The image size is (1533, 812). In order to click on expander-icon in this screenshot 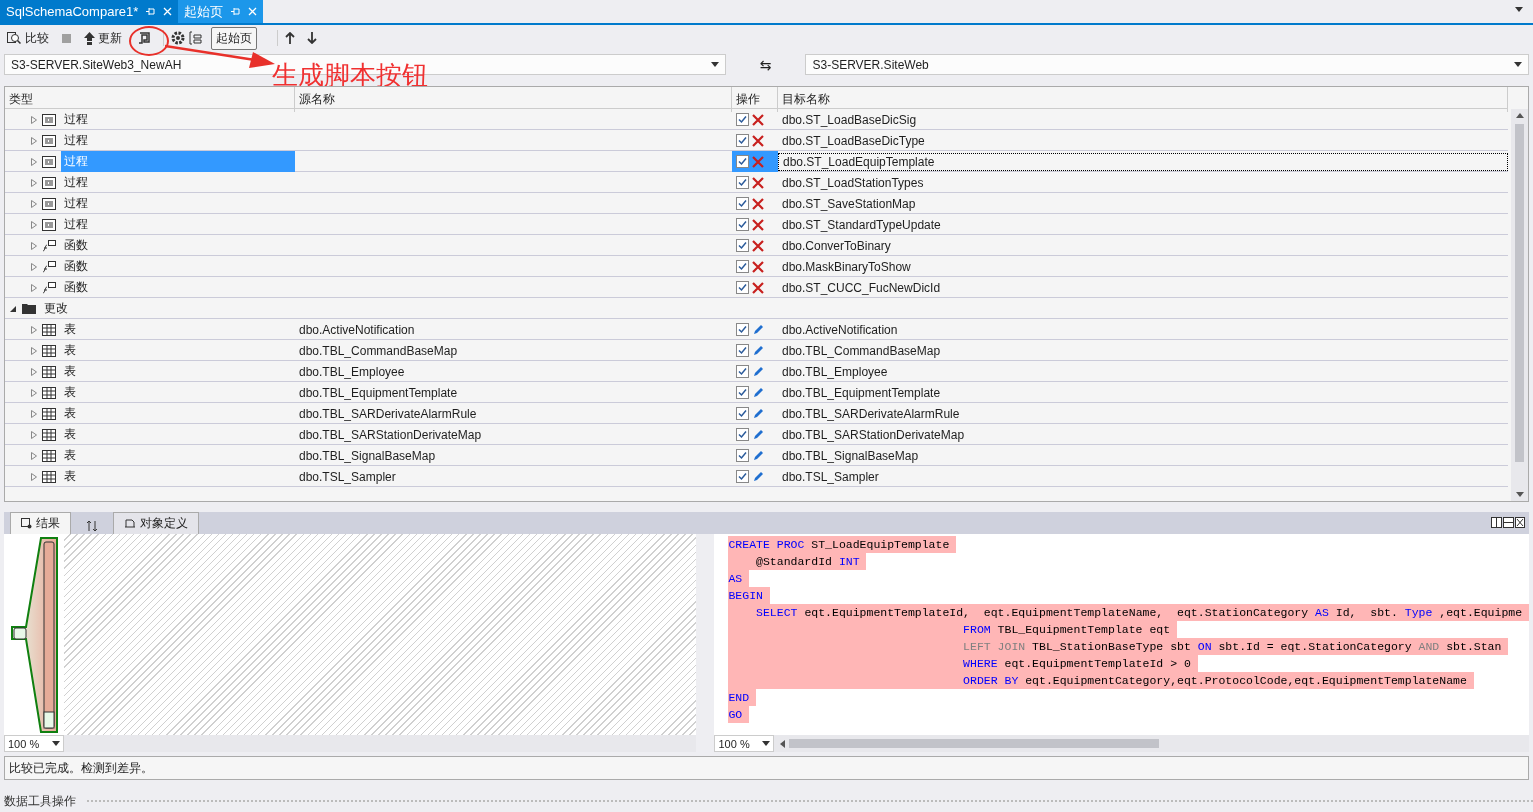, I will do `click(13, 308)`.